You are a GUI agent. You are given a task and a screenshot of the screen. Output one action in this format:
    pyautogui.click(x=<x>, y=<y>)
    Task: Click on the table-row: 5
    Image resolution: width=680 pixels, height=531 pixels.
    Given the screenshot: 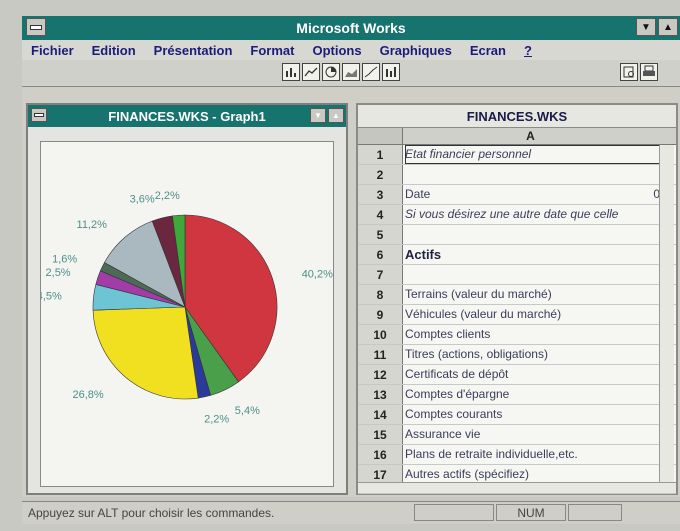 What is the action you would take?
    pyautogui.click(x=517, y=235)
    